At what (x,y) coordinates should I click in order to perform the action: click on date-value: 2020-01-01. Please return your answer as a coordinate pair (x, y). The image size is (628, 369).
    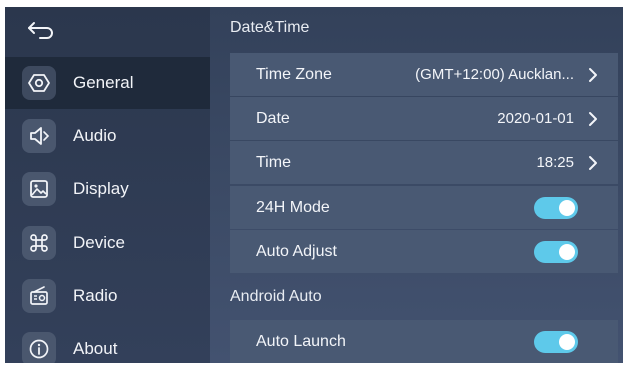
    Looking at the image, I should click on (535, 118).